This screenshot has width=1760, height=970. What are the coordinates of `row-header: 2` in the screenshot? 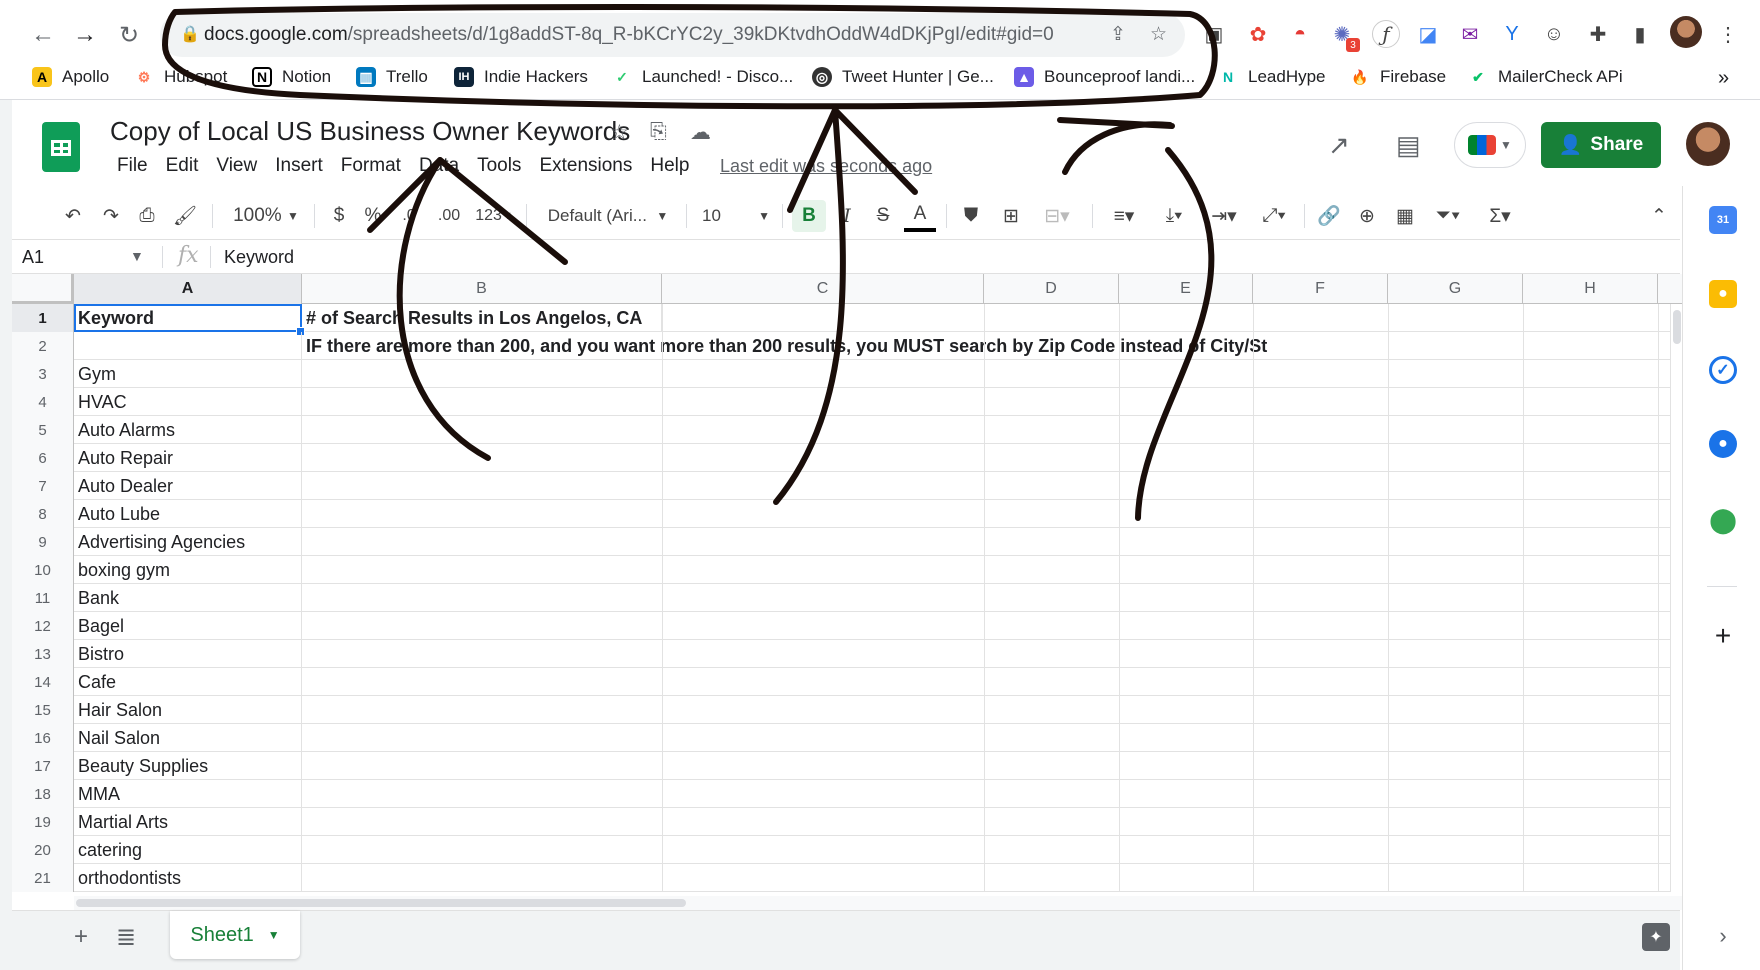 It's located at (43, 346).